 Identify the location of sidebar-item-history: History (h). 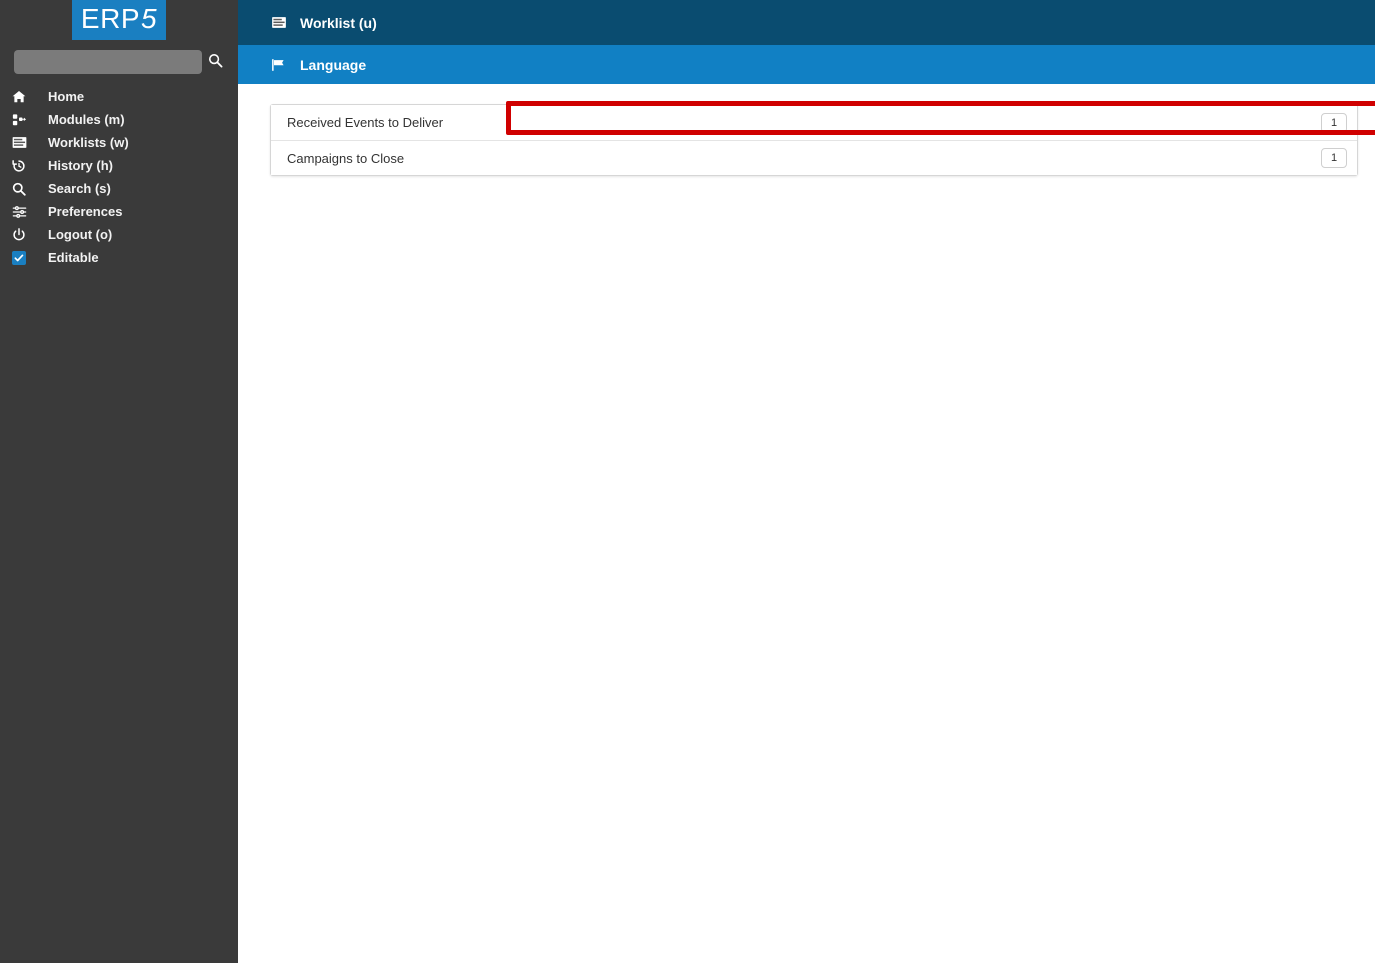
(119, 165).